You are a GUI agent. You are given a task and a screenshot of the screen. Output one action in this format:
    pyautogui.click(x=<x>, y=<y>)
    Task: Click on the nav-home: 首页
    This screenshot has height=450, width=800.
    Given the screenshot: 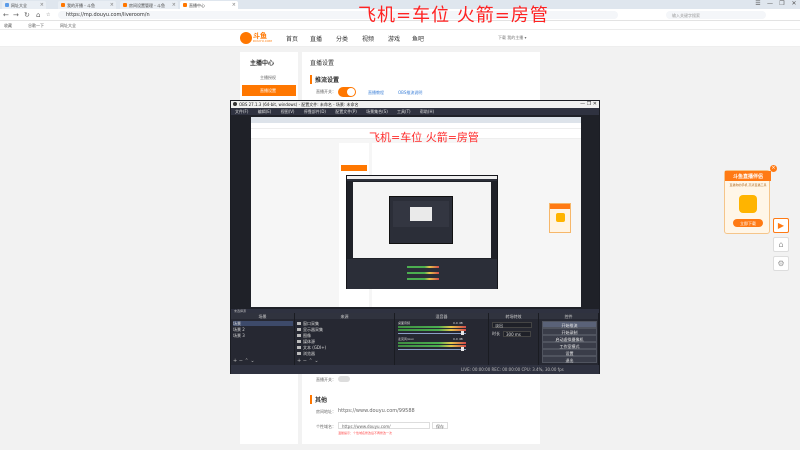 What is the action you would take?
    pyautogui.click(x=292, y=38)
    